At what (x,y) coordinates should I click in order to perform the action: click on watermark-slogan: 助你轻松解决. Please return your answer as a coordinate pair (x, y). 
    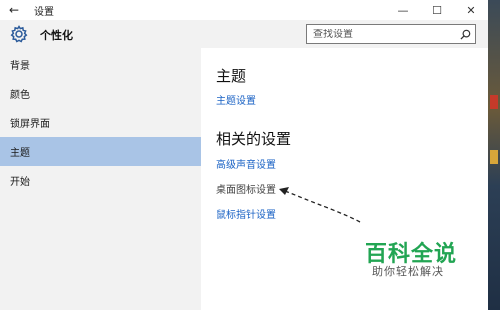
    Looking at the image, I should click on (408, 271).